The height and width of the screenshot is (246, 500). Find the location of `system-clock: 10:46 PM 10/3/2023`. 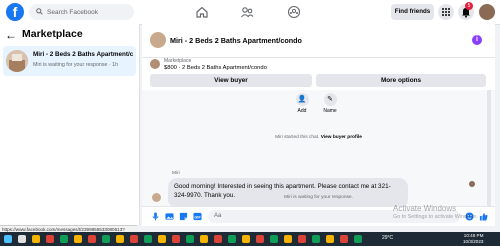

system-clock: 10:46 PM 10/3/2023 is located at coordinates (473, 239).